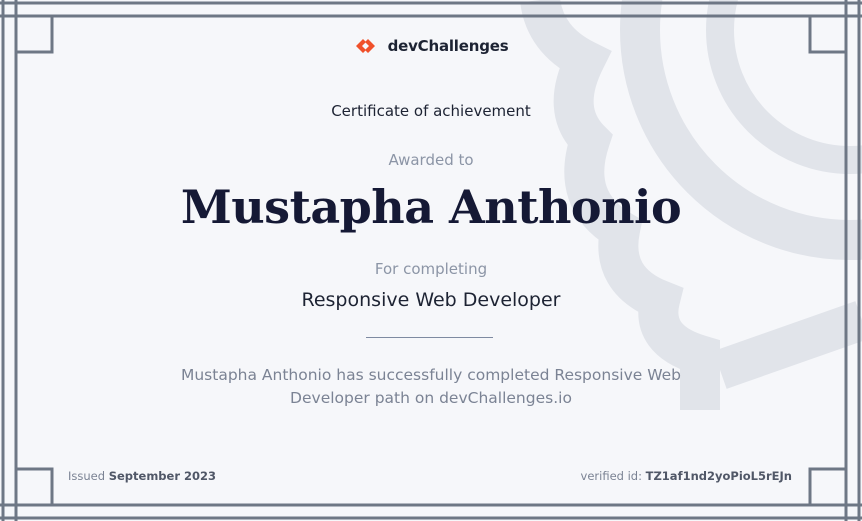  What do you see at coordinates (431, 207) in the screenshot?
I see `recipient-name: Mustapha Anthonio` at bounding box center [431, 207].